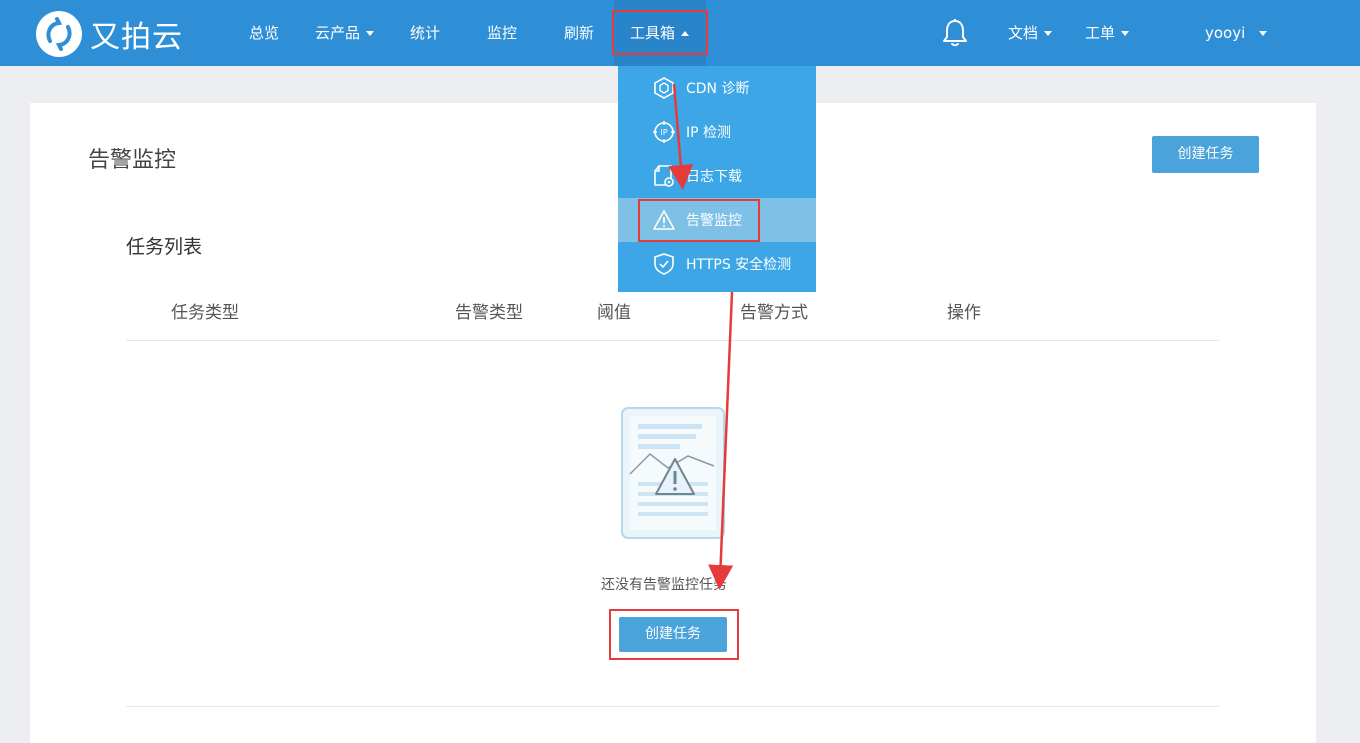  I want to click on svg-text: IP, so click(663, 132).